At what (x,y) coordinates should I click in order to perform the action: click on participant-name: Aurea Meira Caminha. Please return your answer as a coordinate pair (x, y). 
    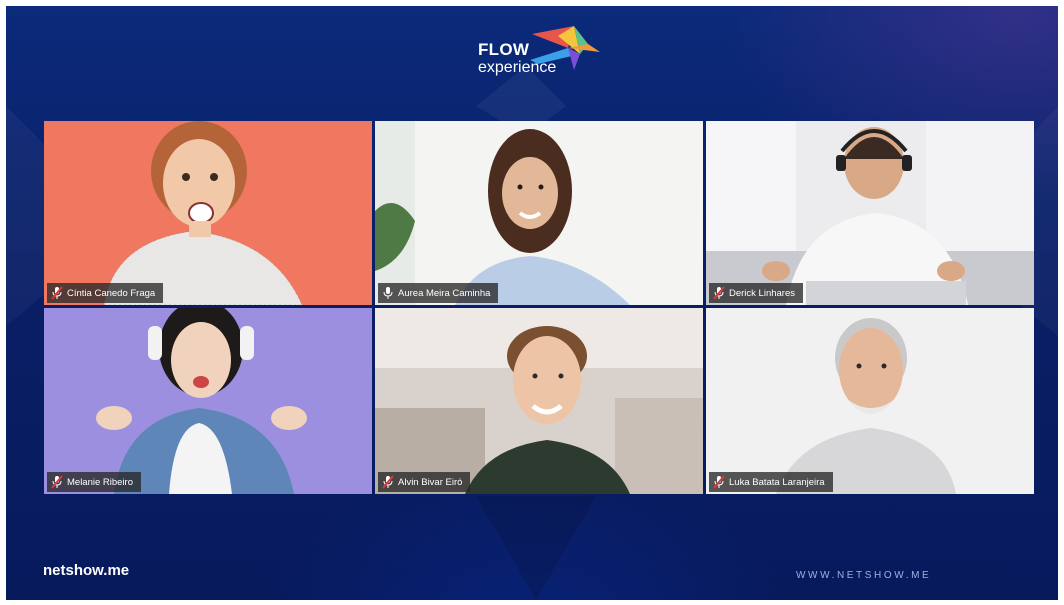
    Looking at the image, I should click on (444, 293).